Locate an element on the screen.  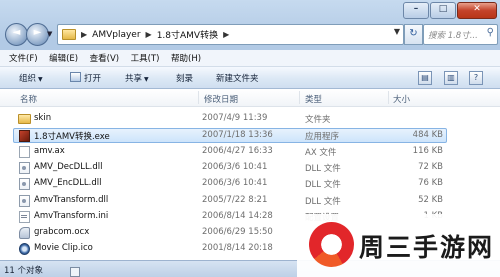
new-folder-label: 新建文件夹 is located at coordinates (237, 79).